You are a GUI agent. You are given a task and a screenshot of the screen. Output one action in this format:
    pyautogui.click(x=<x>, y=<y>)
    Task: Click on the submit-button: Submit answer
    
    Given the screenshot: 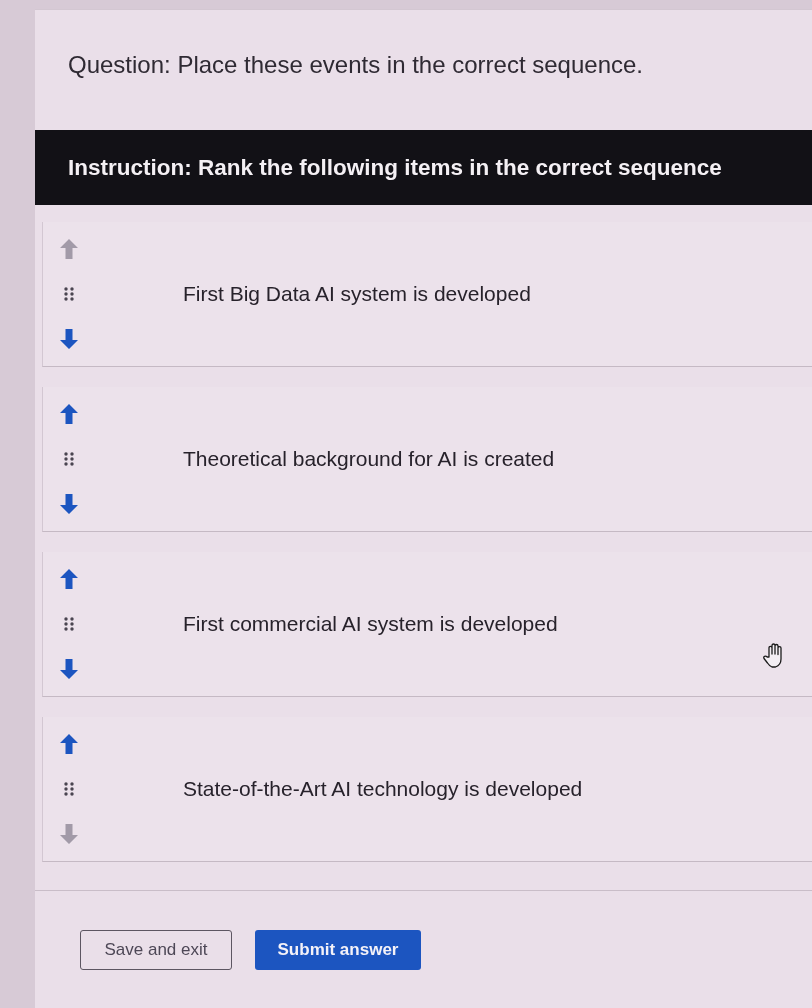 What is the action you would take?
    pyautogui.click(x=338, y=950)
    